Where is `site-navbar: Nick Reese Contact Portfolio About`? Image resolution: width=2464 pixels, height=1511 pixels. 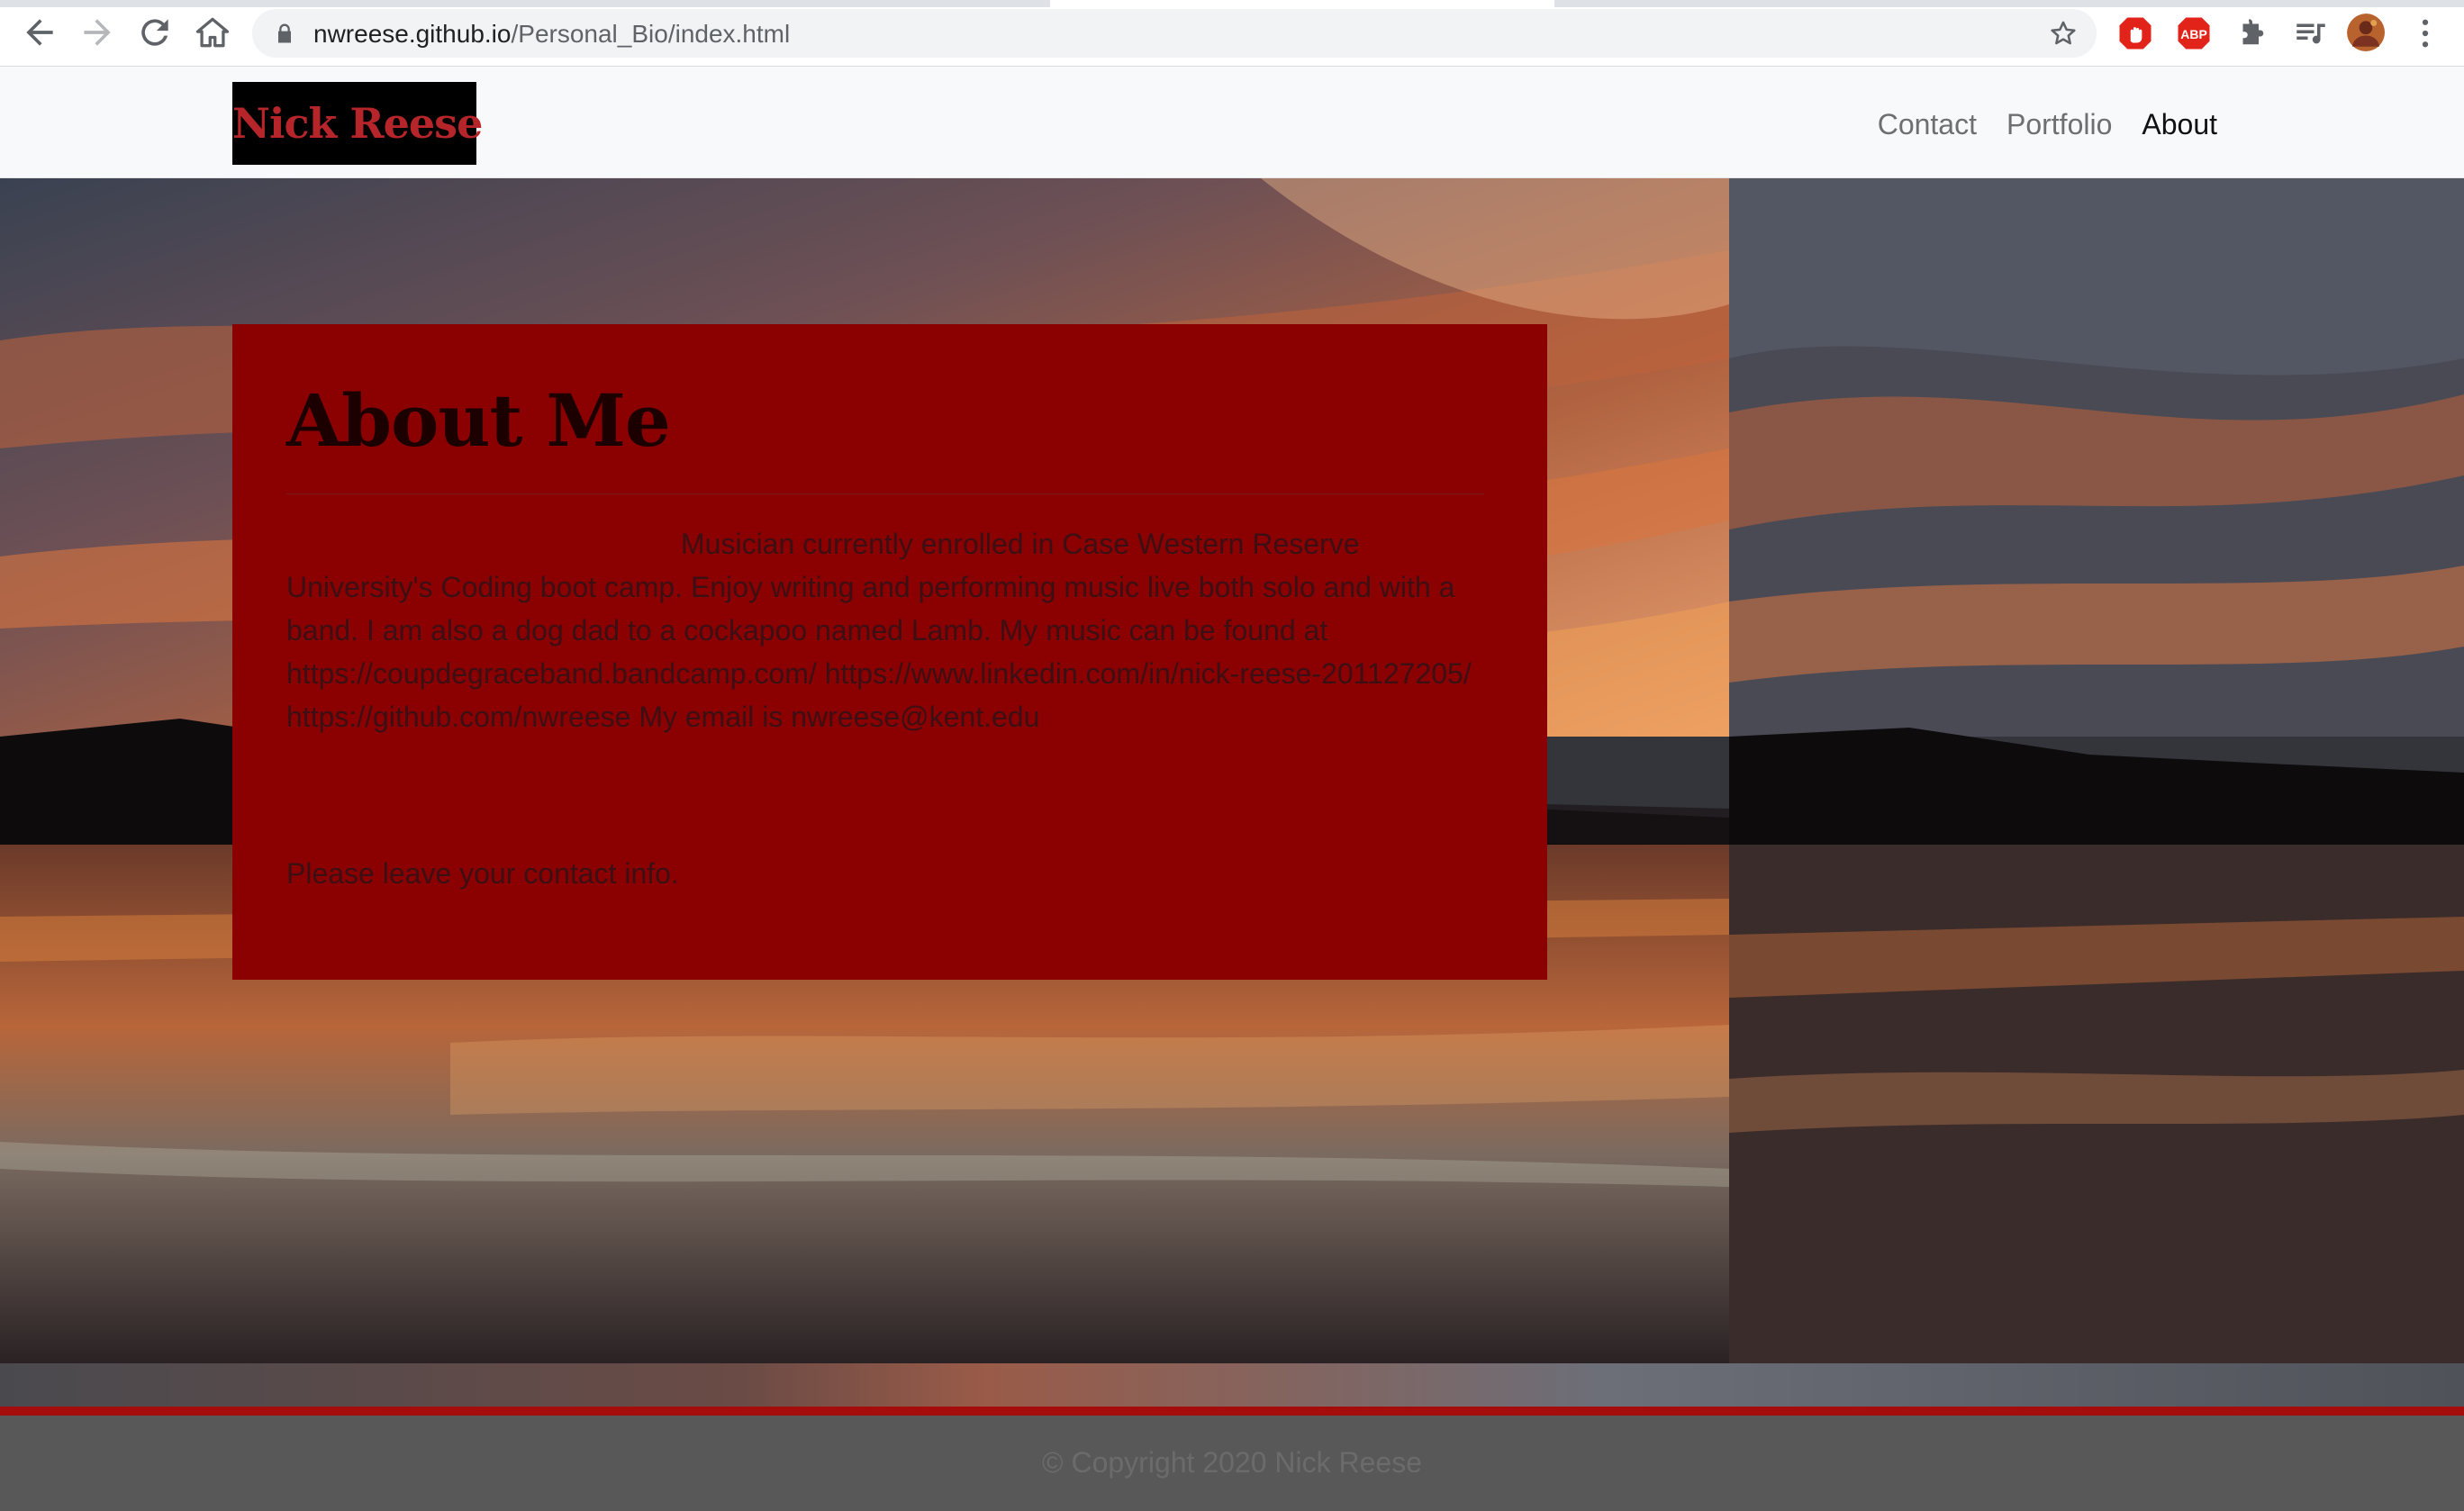 site-navbar: Nick Reese Contact Portfolio About is located at coordinates (1232, 122).